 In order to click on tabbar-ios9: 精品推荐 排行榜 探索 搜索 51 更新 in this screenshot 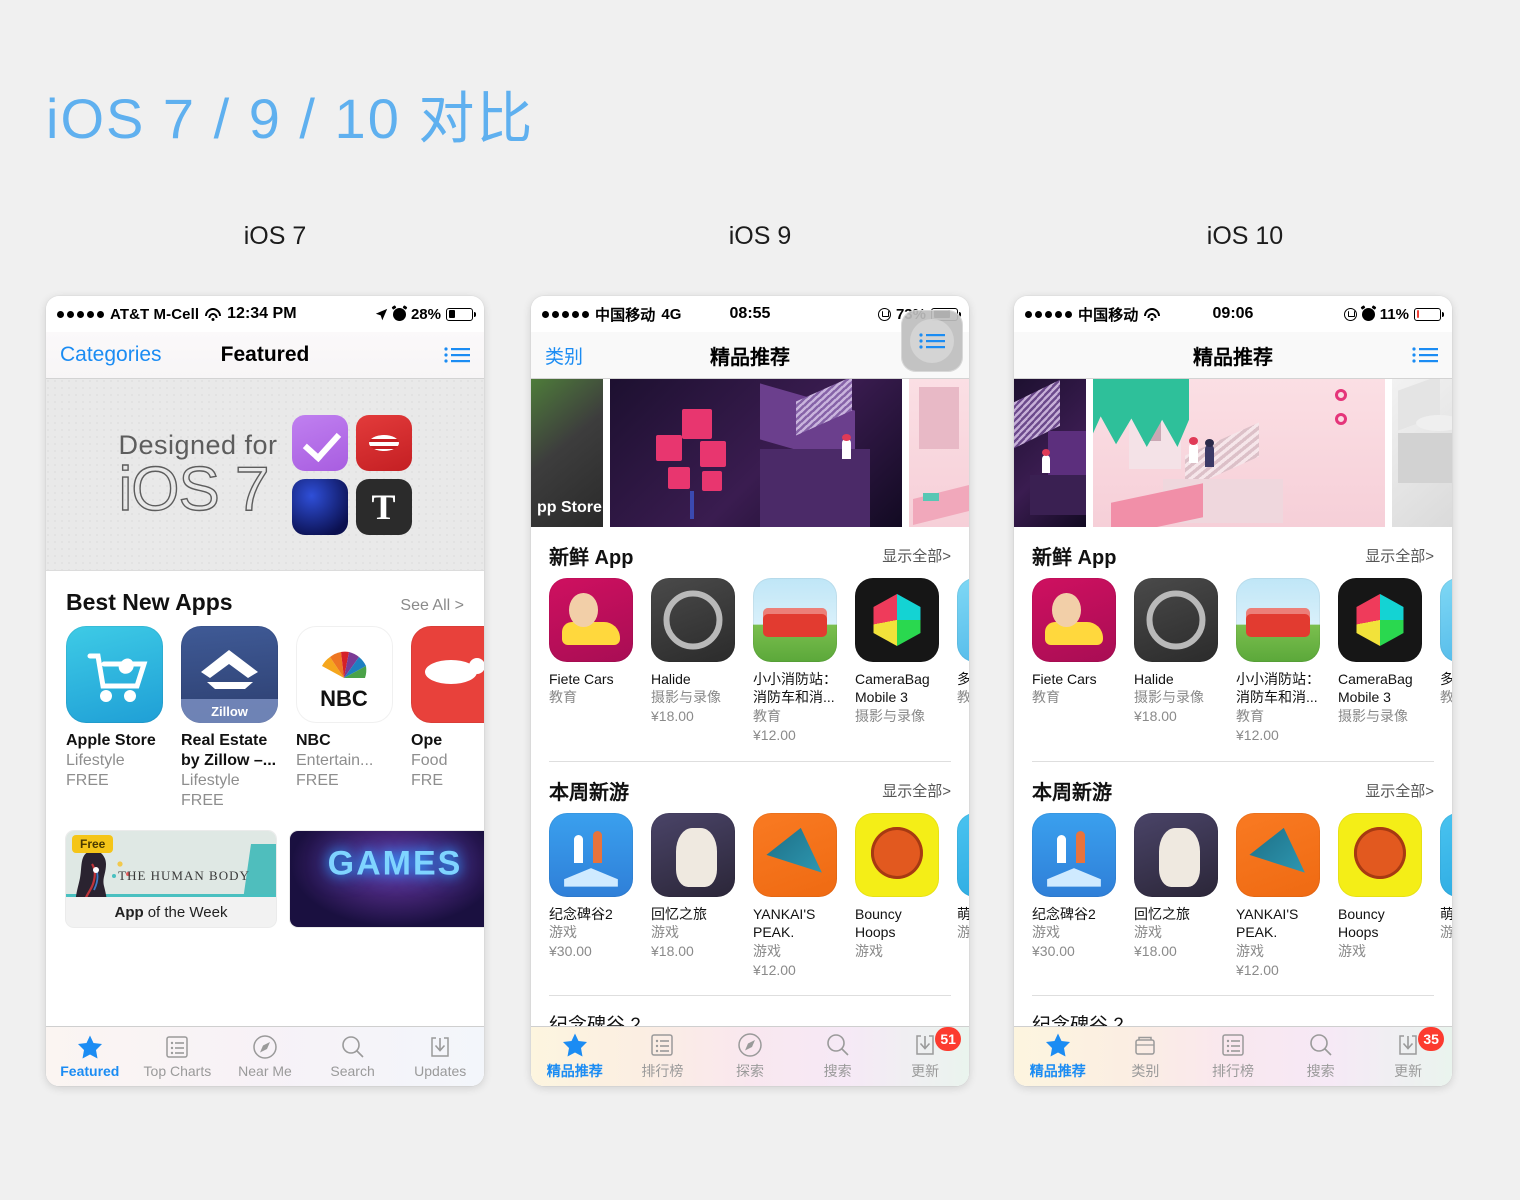, I will do `click(750, 1056)`.